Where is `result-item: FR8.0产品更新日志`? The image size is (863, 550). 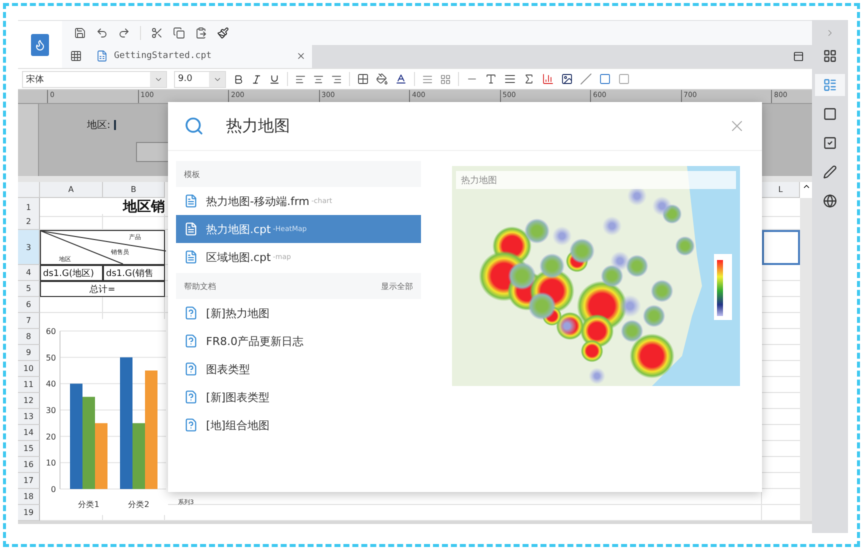
result-item: FR8.0产品更新日志 is located at coordinates (298, 341).